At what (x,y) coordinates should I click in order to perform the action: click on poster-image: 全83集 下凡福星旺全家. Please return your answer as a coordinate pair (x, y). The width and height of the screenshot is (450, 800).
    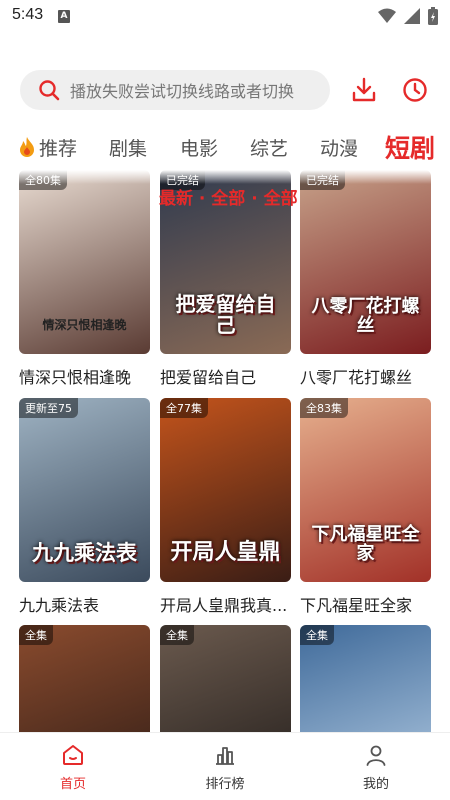
    Looking at the image, I should click on (365, 490).